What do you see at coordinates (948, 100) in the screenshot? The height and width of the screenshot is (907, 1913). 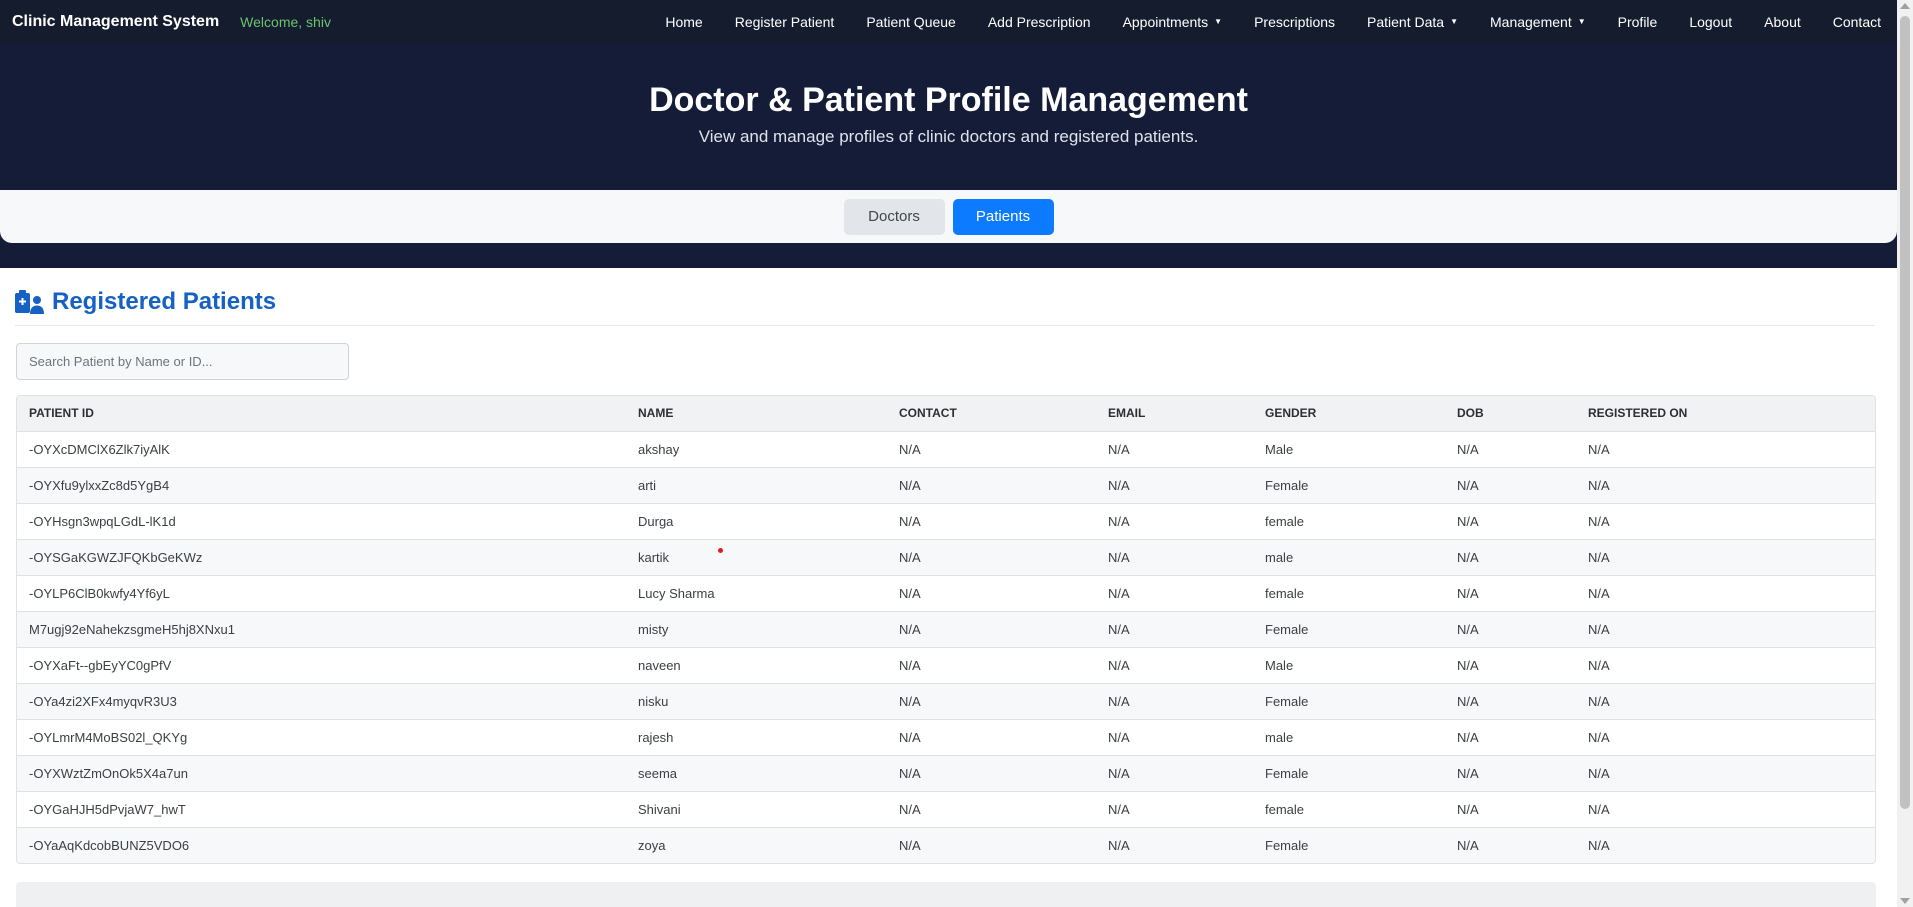 I see `page-title: Doctor & Patient Profile Management` at bounding box center [948, 100].